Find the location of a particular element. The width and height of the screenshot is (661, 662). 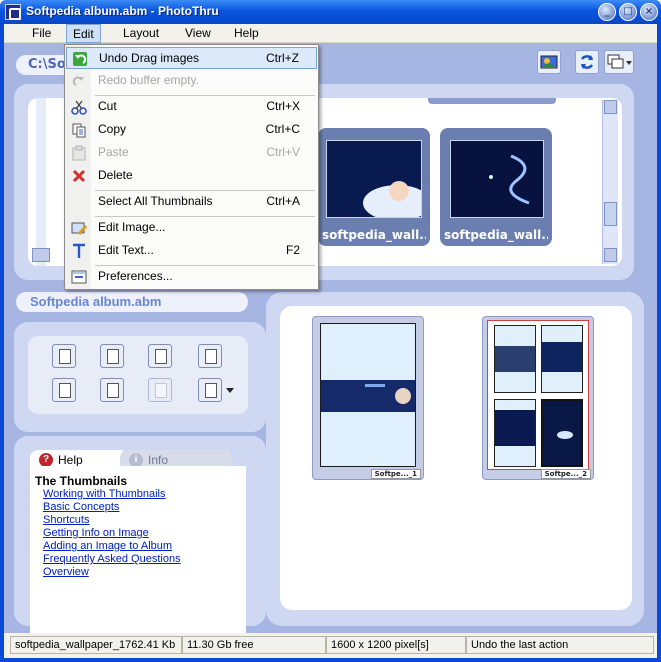

menu-view: View is located at coordinates (198, 33).